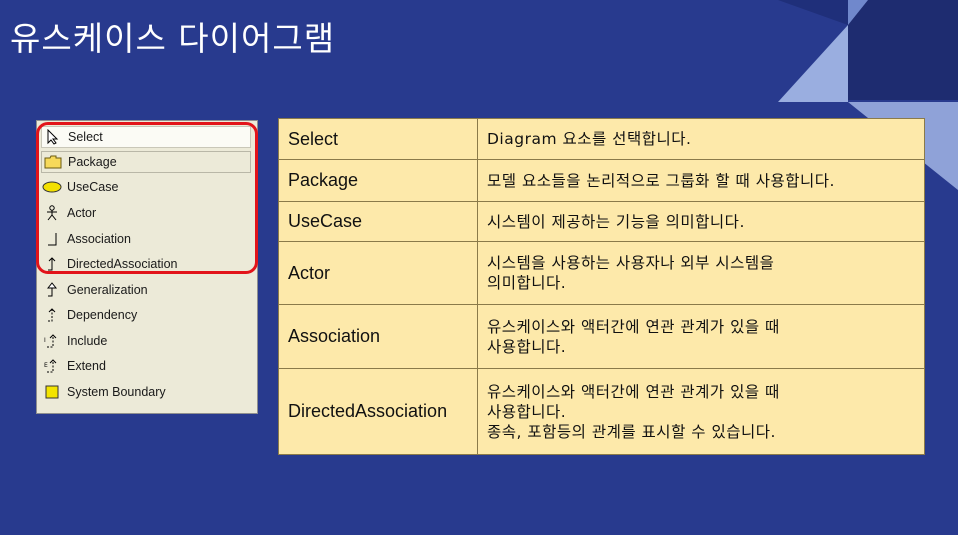 This screenshot has height=535, width=958. Describe the element at coordinates (173, 38) in the screenshot. I see `slide-title: 유스케이스 다이어그램` at that location.